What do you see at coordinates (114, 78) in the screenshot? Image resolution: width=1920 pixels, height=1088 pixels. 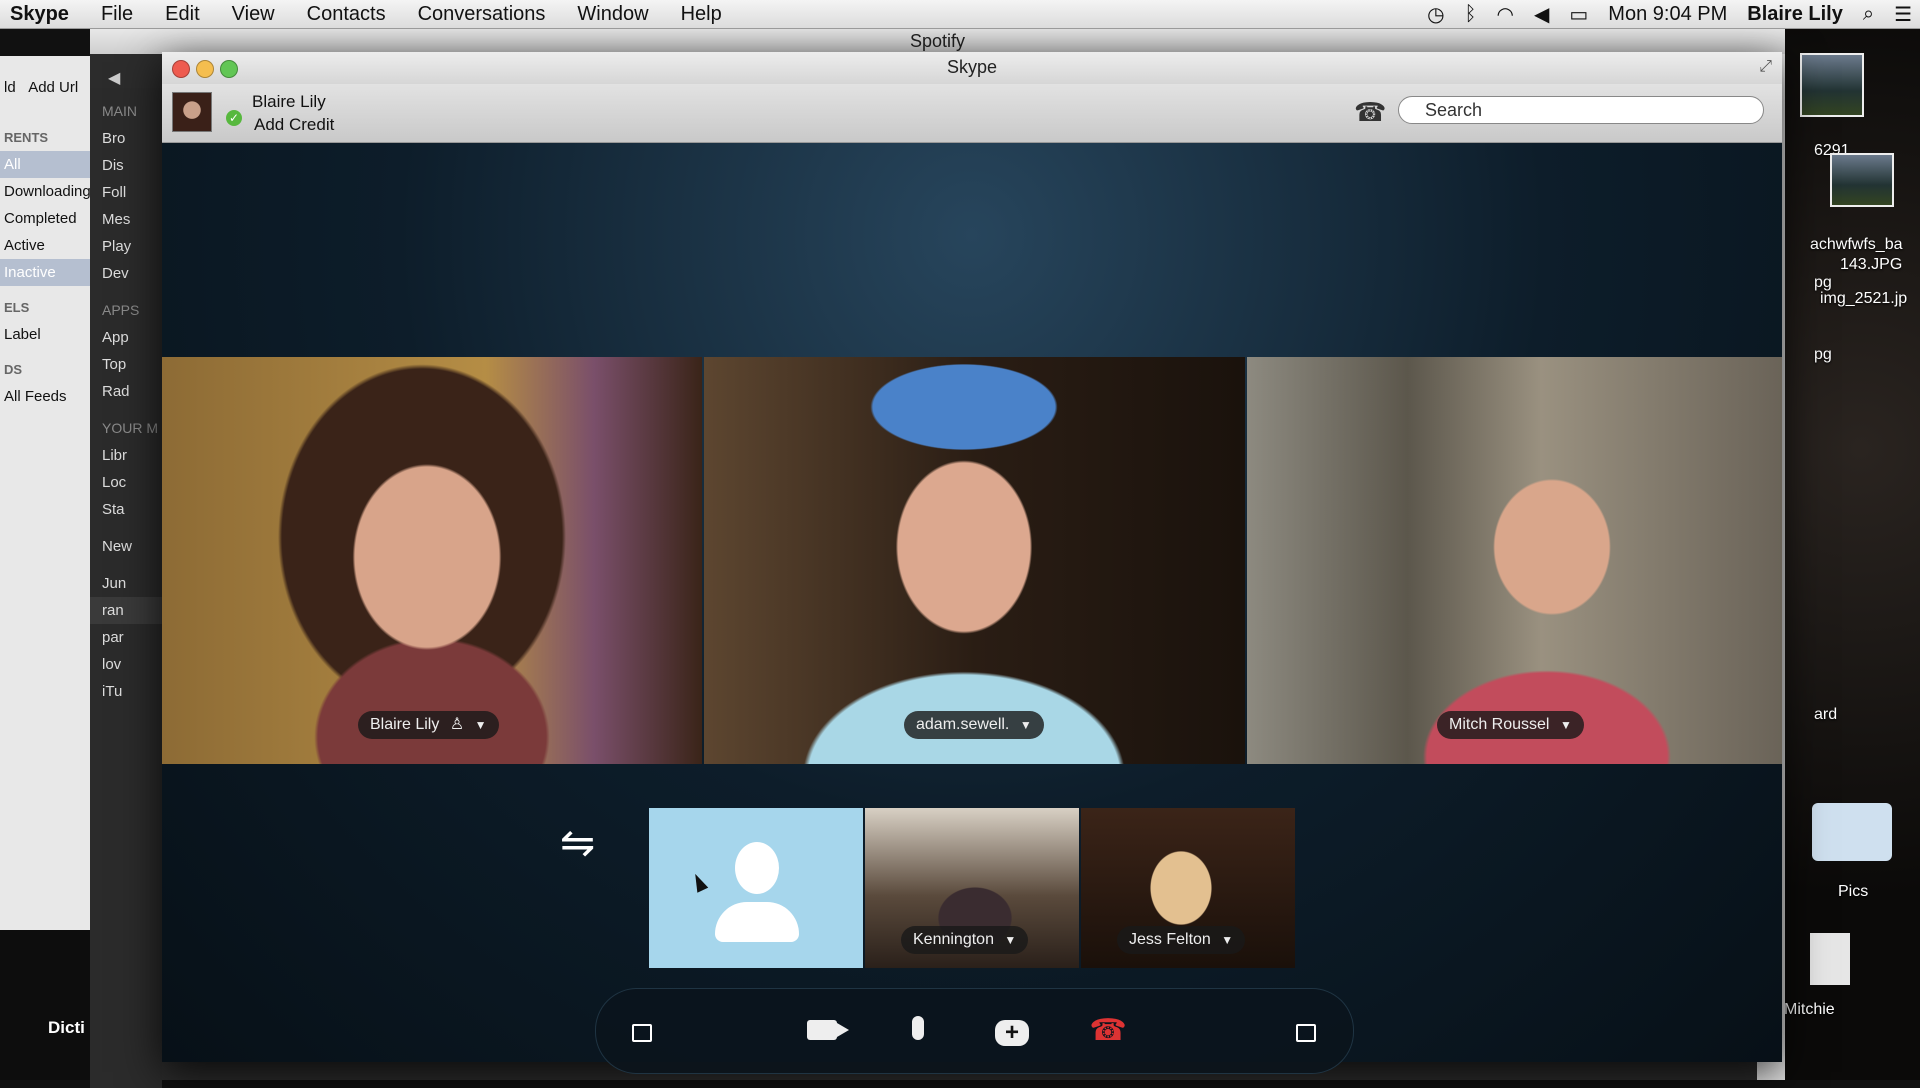 I see `back-icon: ◀` at bounding box center [114, 78].